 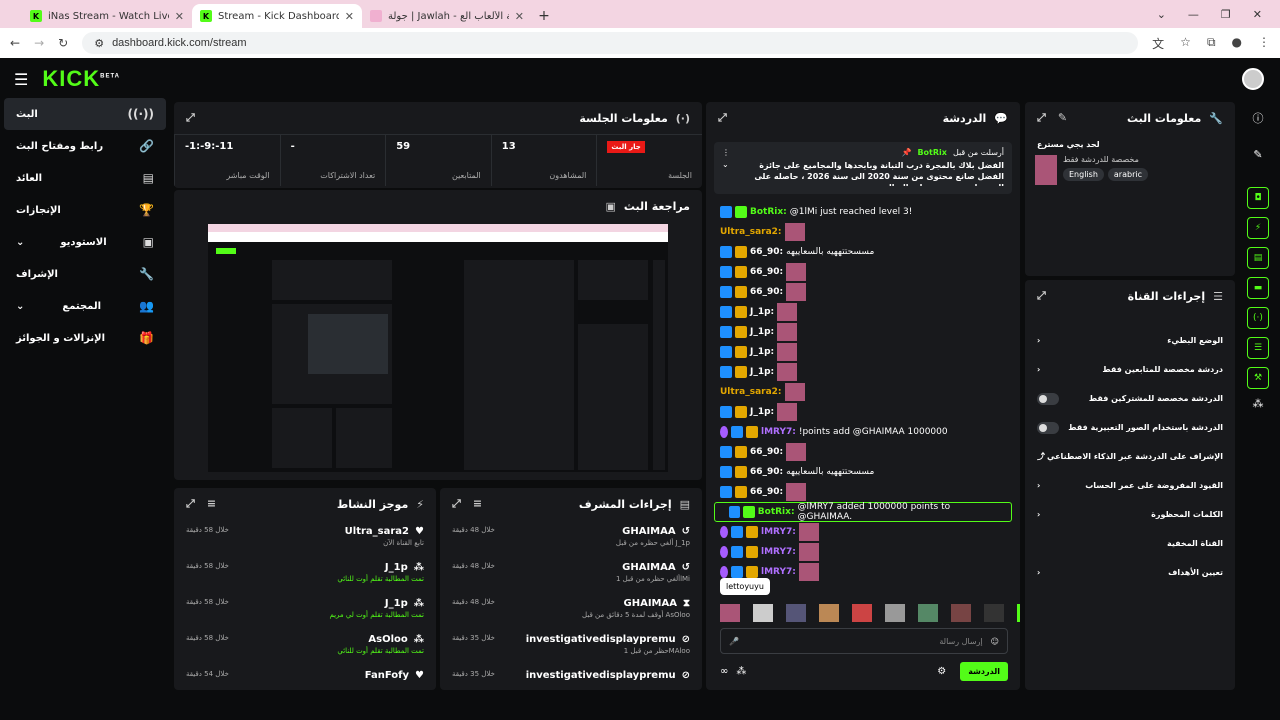 I want to click on action-account-age: › القيود المفروضة على عمر الحساب, so click(x=1130, y=485).